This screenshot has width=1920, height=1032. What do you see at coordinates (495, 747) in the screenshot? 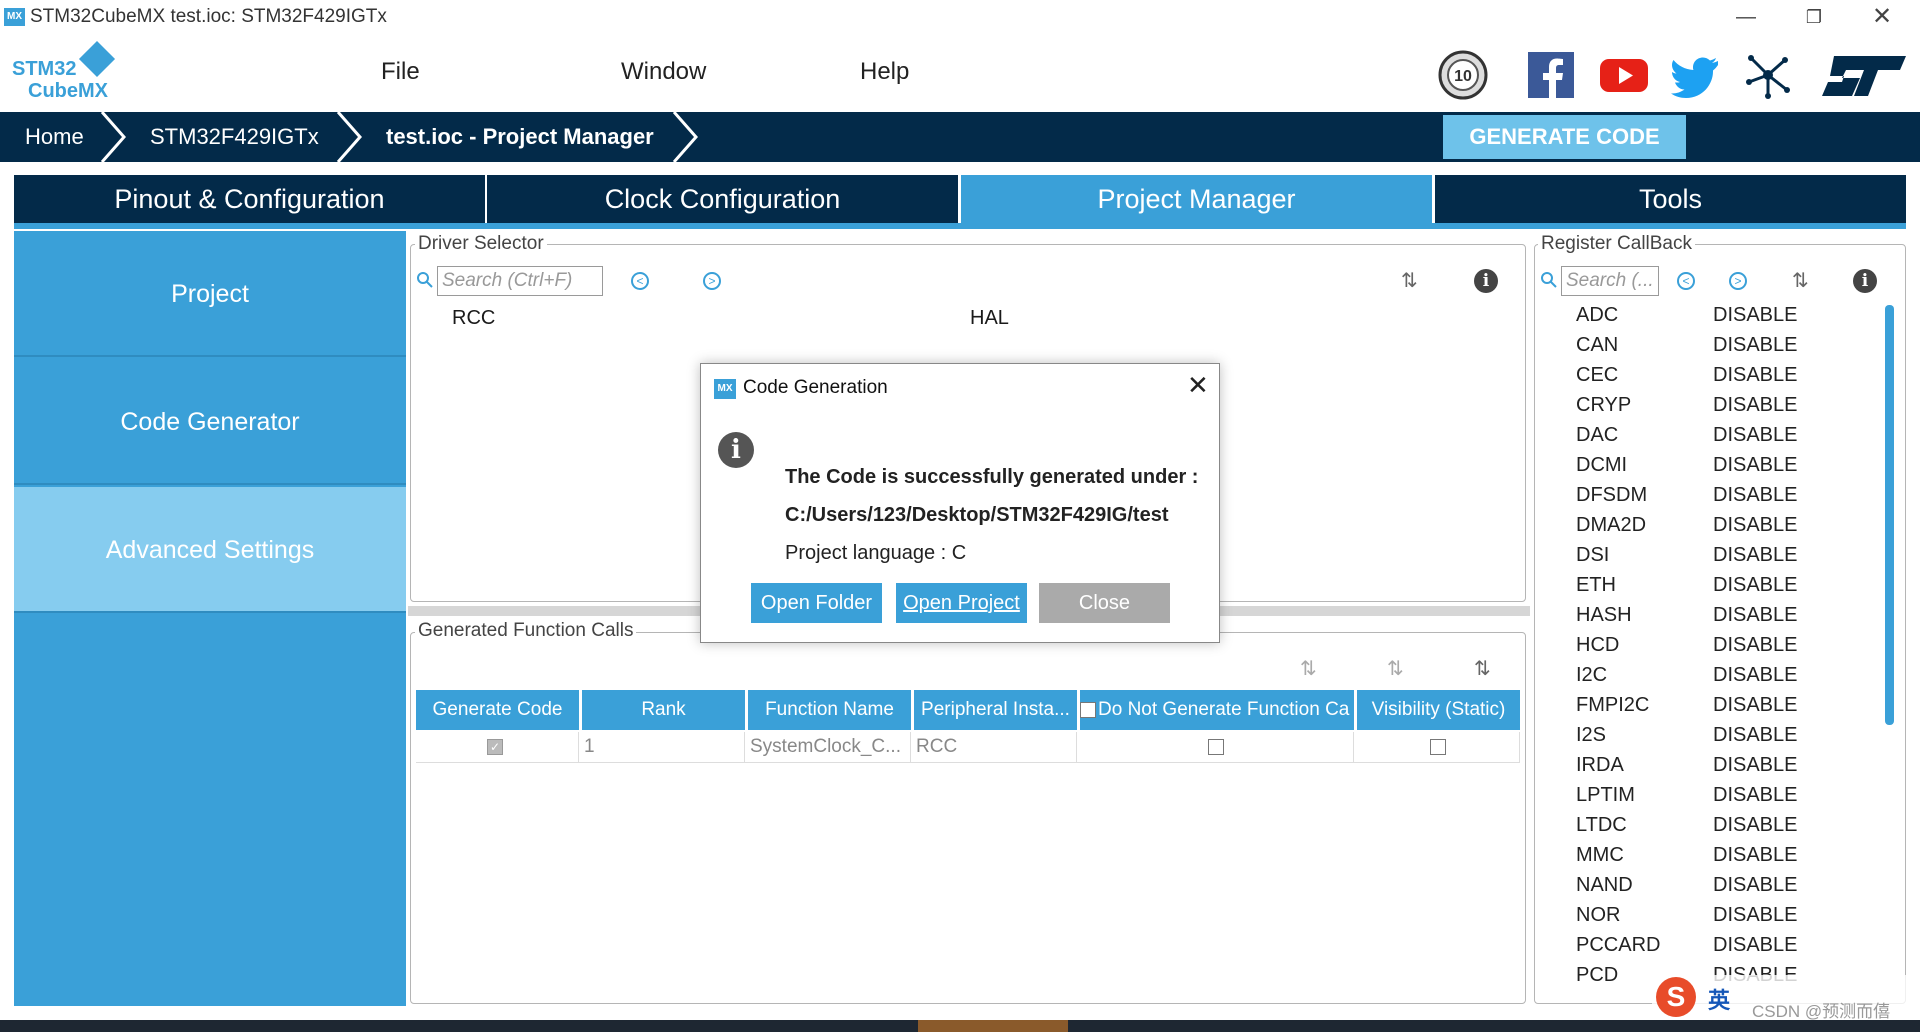
I see `generate-checkbox: ✓` at bounding box center [495, 747].